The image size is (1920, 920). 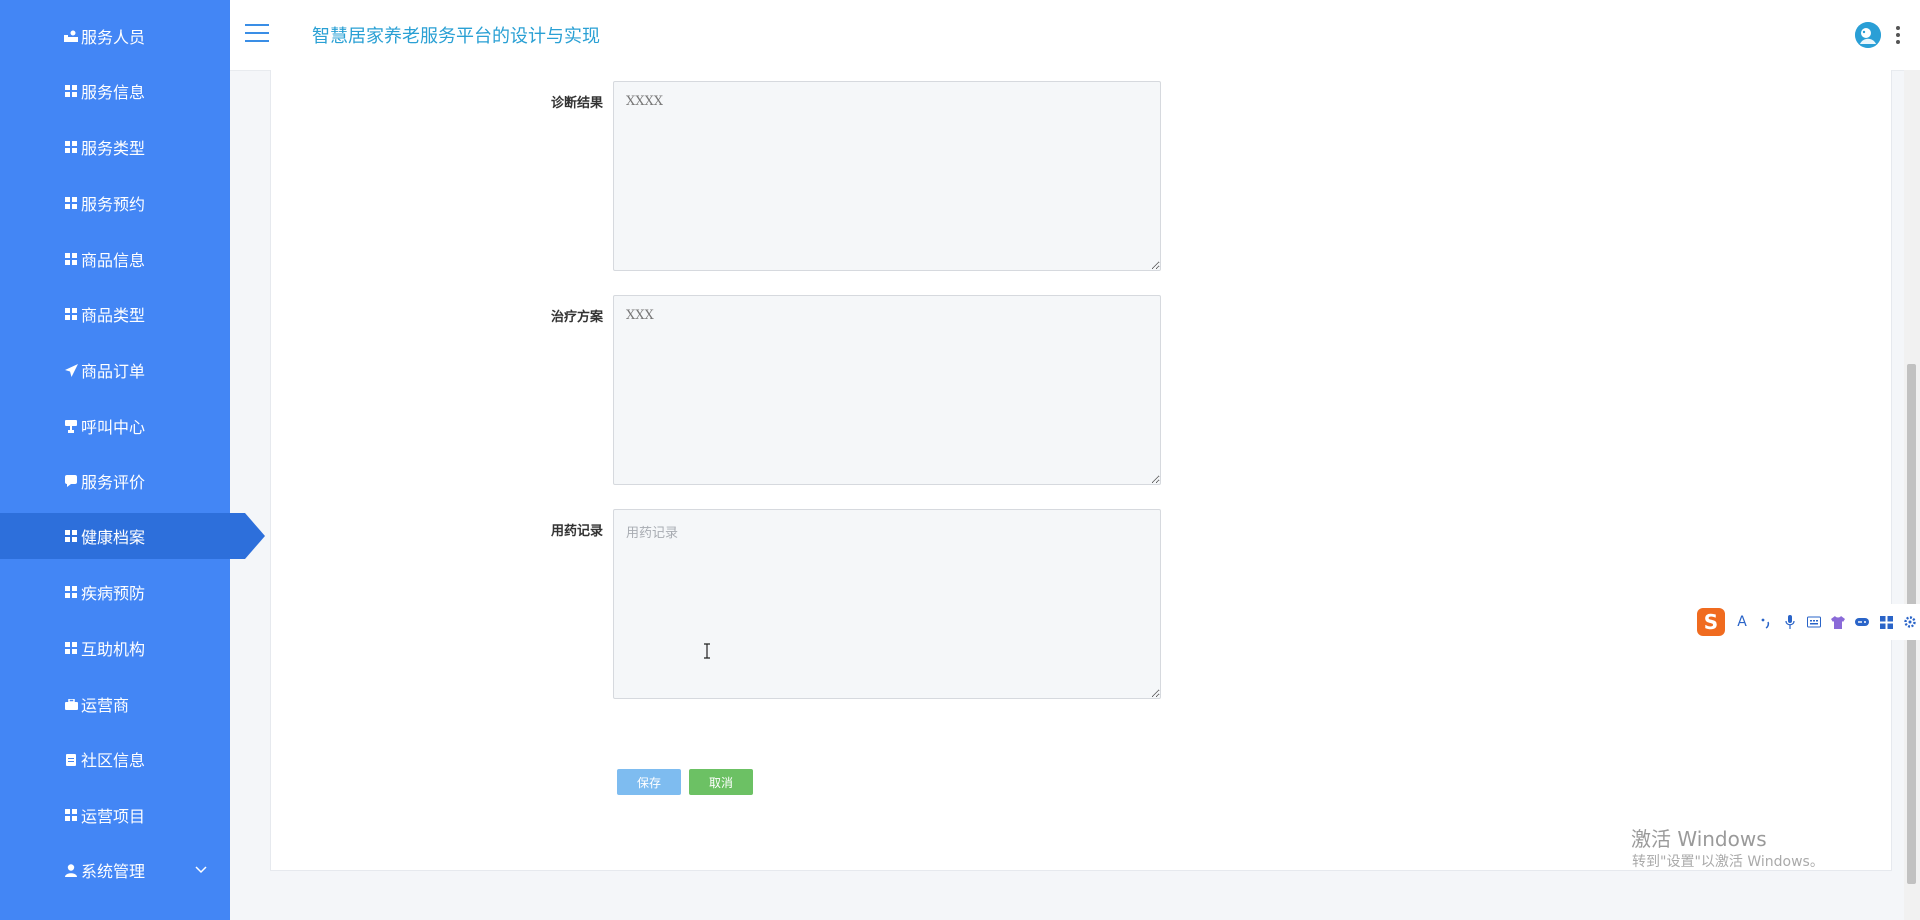 I want to click on trophy-icon, so click(x=71, y=426).